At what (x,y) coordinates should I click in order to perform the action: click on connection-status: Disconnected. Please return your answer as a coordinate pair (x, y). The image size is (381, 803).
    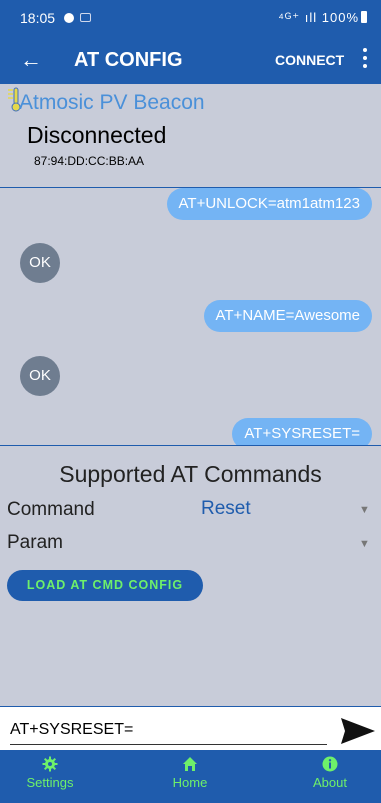
    Looking at the image, I should click on (97, 135).